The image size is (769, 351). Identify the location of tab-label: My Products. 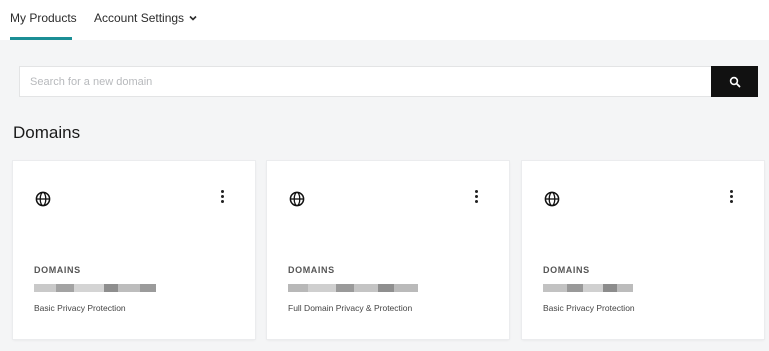
(43, 18).